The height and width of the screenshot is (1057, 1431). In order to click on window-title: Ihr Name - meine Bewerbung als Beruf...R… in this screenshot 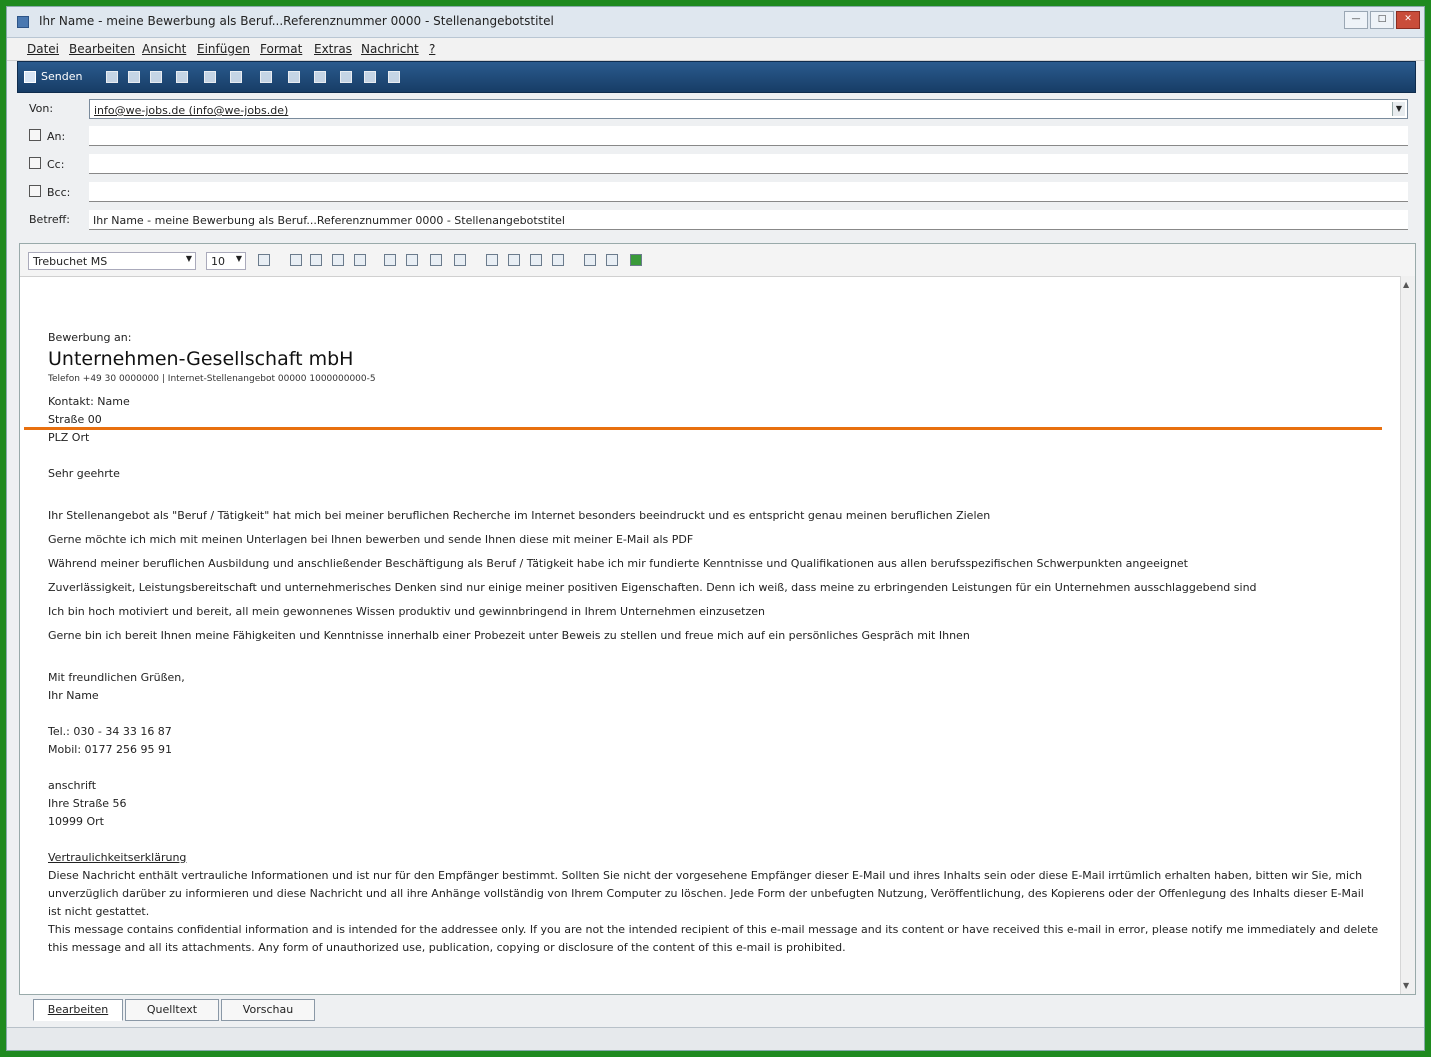, I will do `click(296, 21)`.